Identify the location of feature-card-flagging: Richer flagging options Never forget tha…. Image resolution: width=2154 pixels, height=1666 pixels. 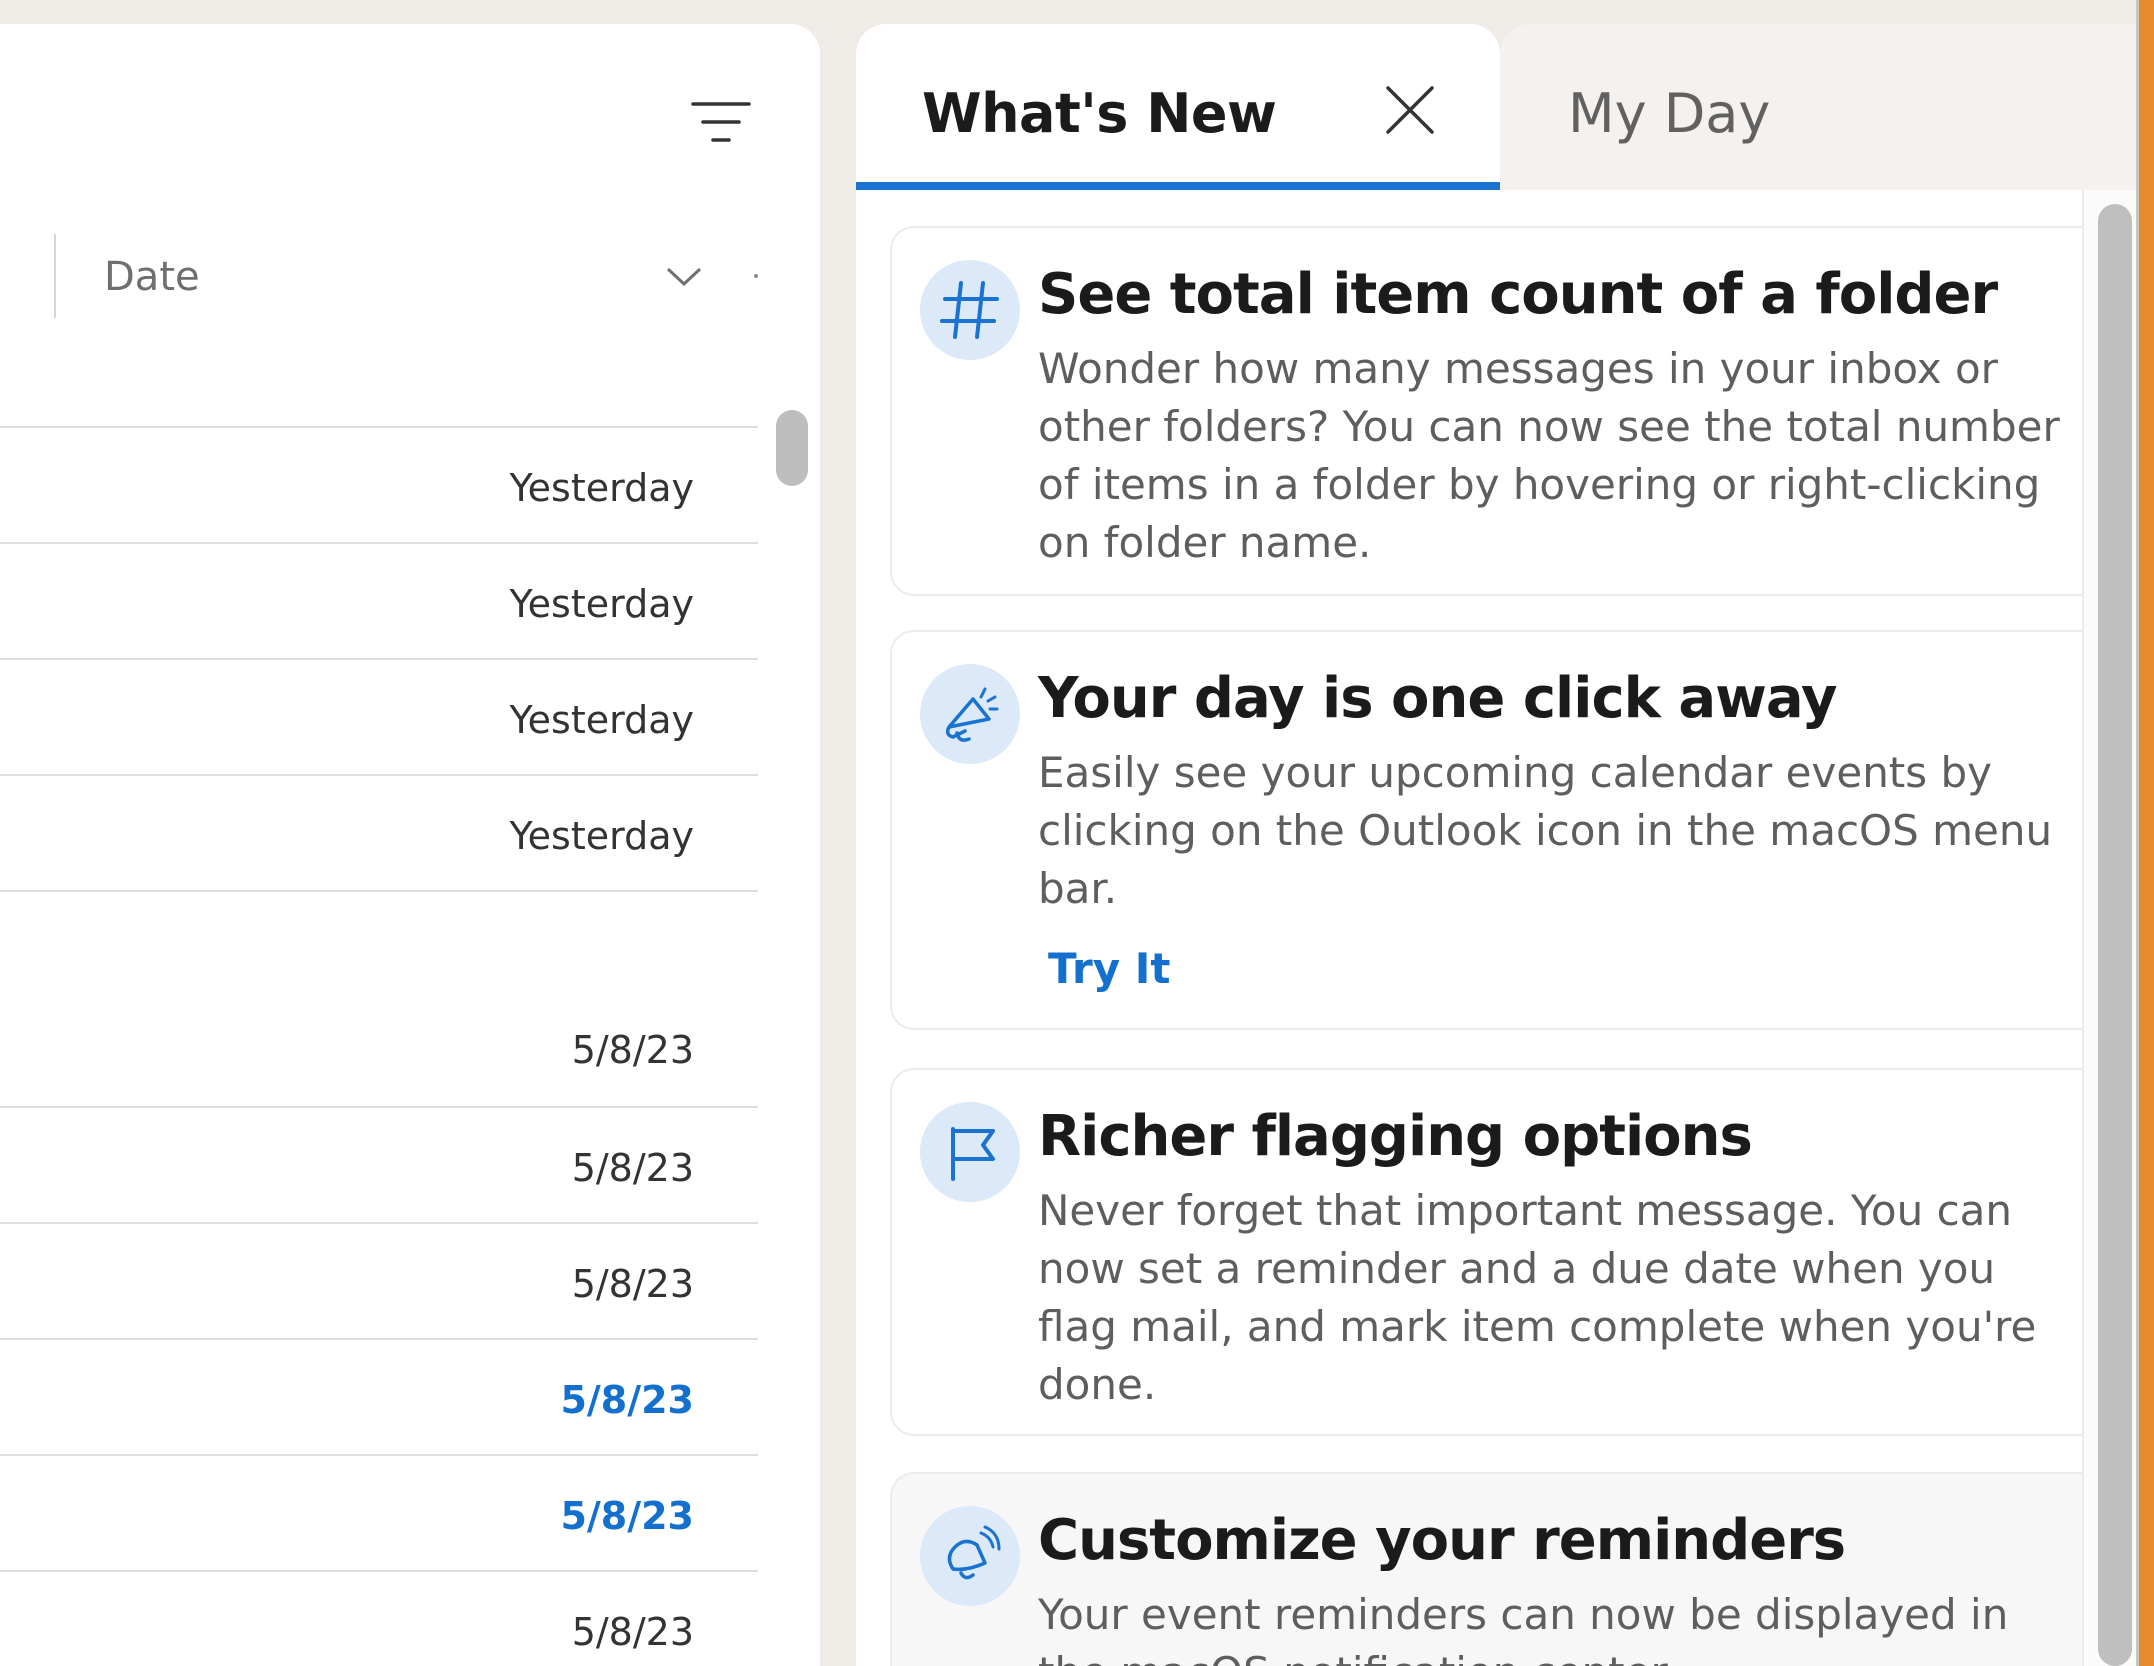
(1486, 1252).